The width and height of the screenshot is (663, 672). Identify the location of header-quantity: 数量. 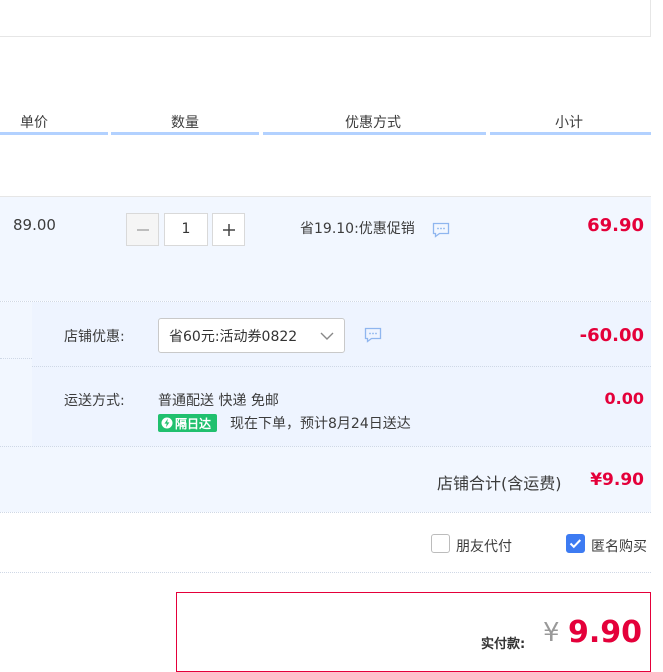
(185, 123).